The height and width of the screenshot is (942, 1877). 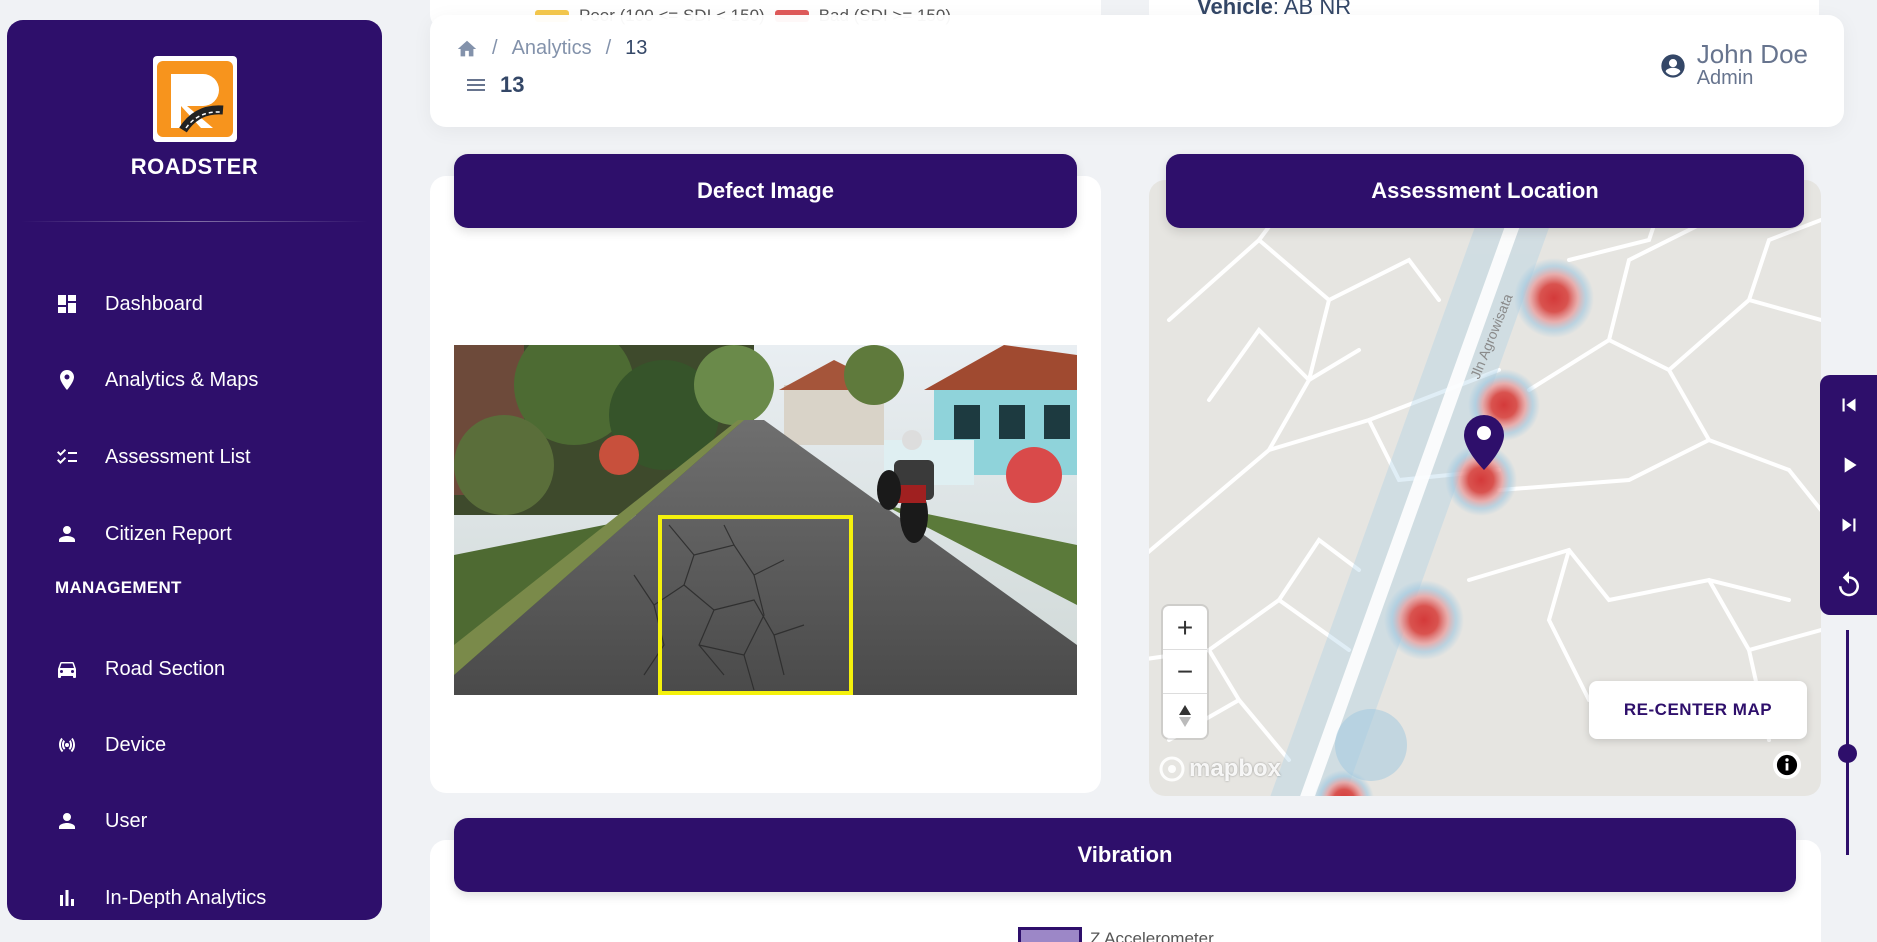 What do you see at coordinates (136, 744) in the screenshot?
I see `sidebar-item-label: Device` at bounding box center [136, 744].